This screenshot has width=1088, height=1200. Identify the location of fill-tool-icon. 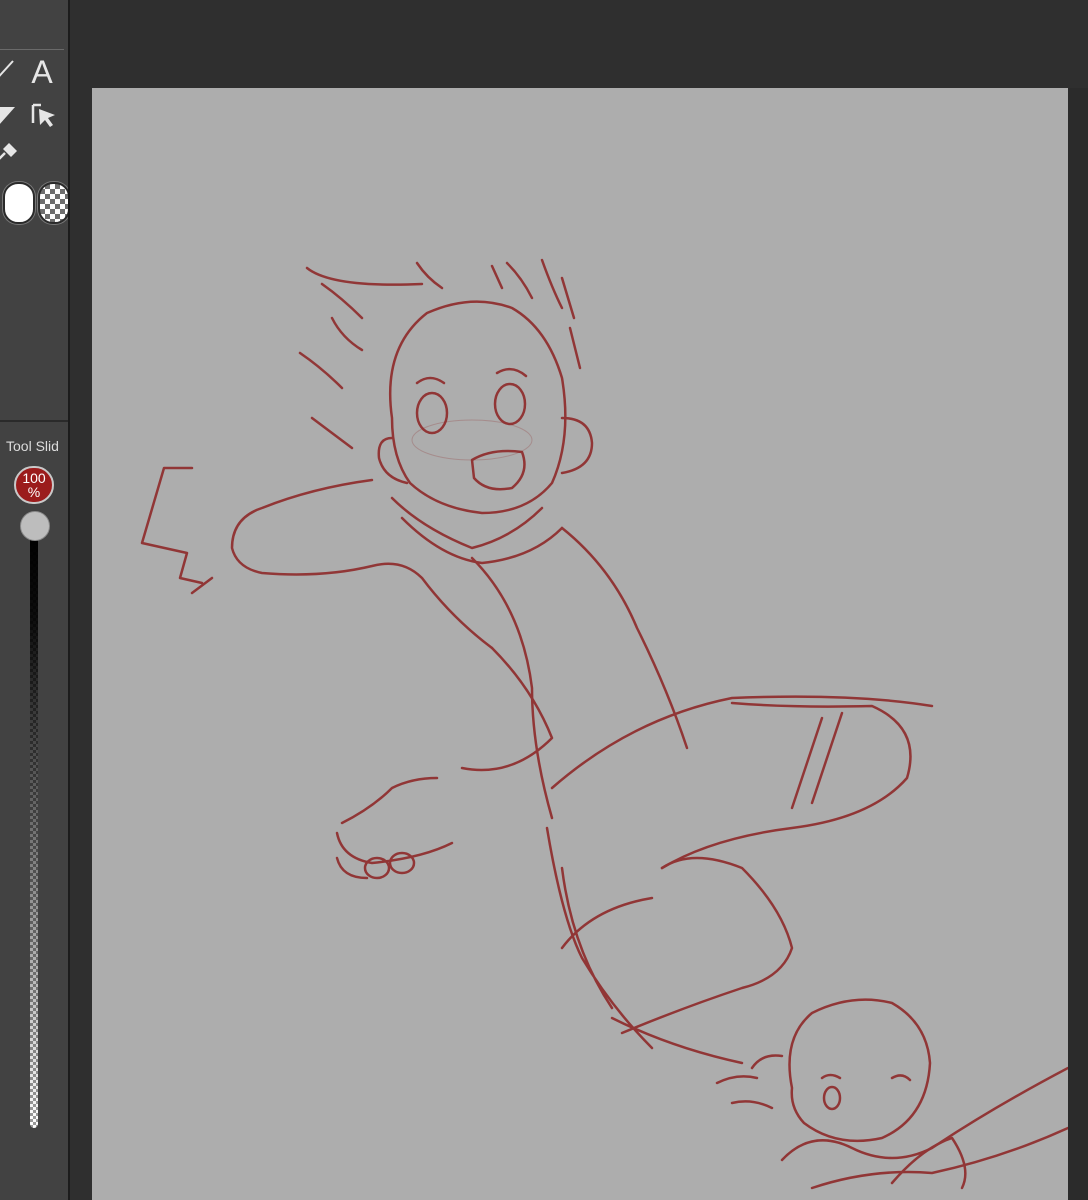
(7, 115).